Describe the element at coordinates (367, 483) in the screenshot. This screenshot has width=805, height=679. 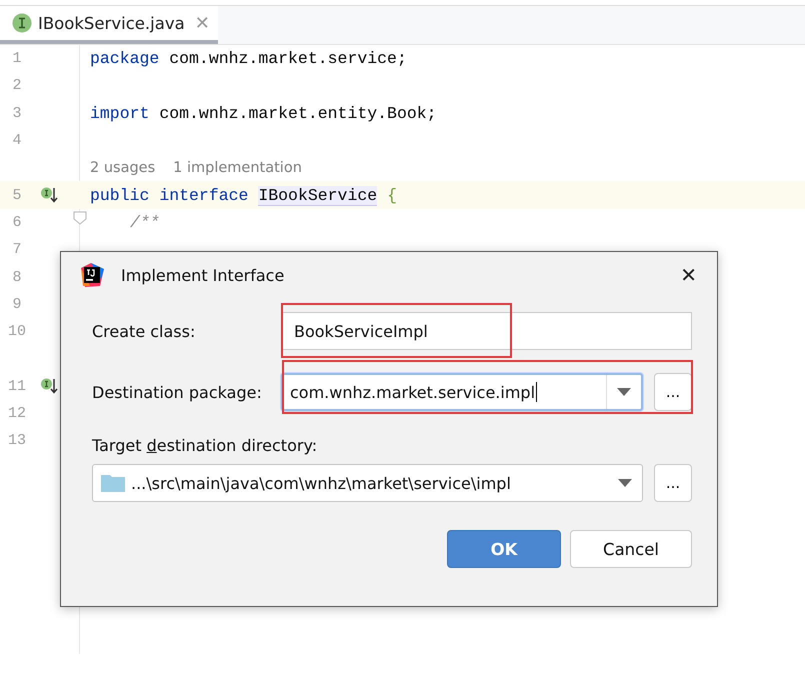
I see `directory-combo-box: ...\src\main\java\com\wnhz\market\service\impl` at that location.